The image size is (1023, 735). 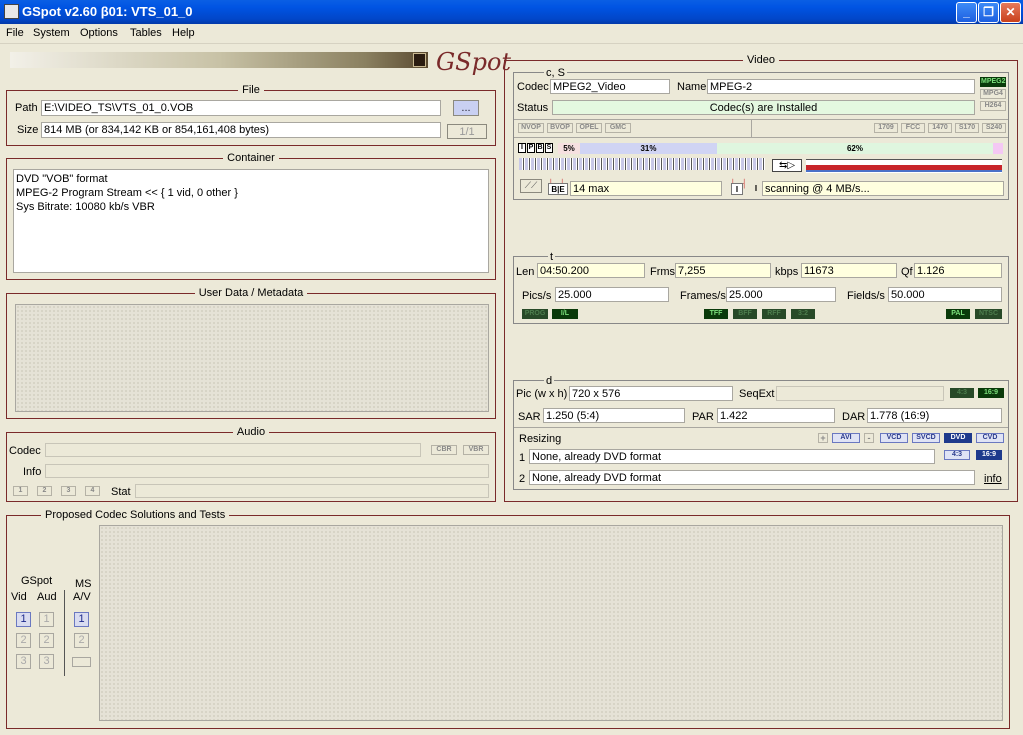 What do you see at coordinates (107, 11) in the screenshot?
I see `window-title: GSpot v2.60 β01: VTS_01_0` at bounding box center [107, 11].